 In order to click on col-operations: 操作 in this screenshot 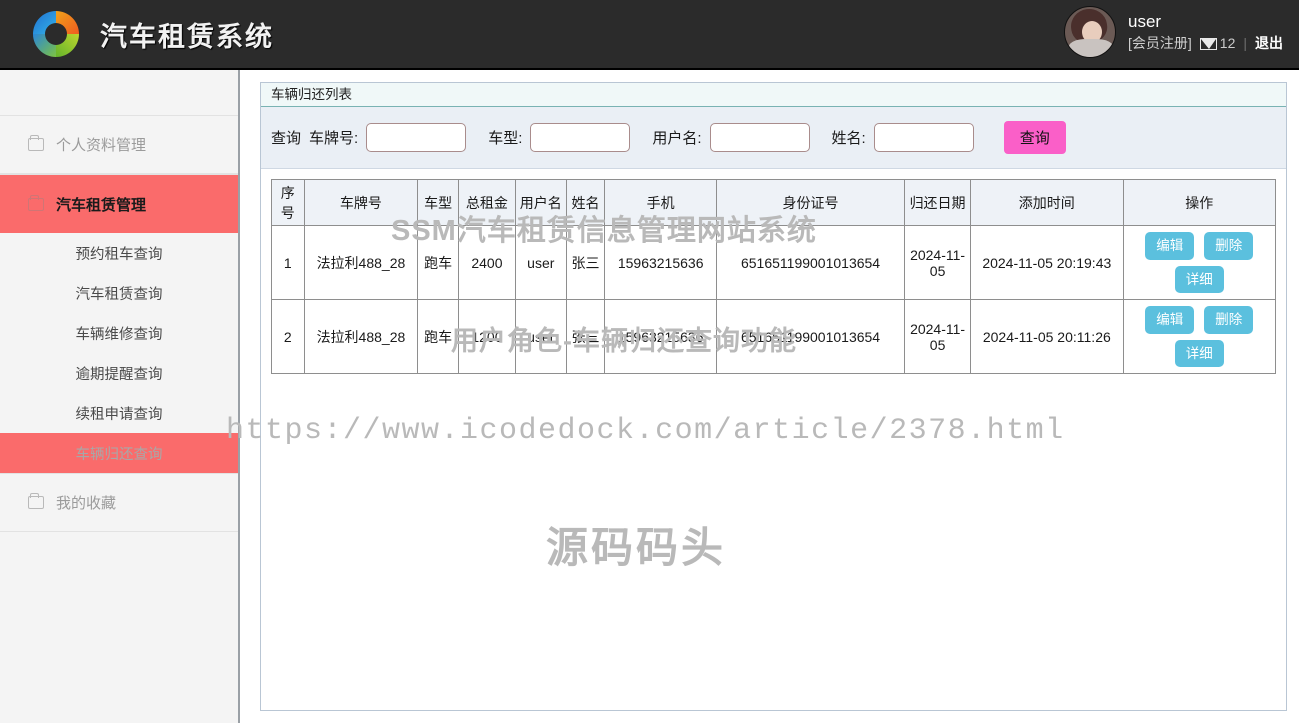, I will do `click(1199, 202)`.